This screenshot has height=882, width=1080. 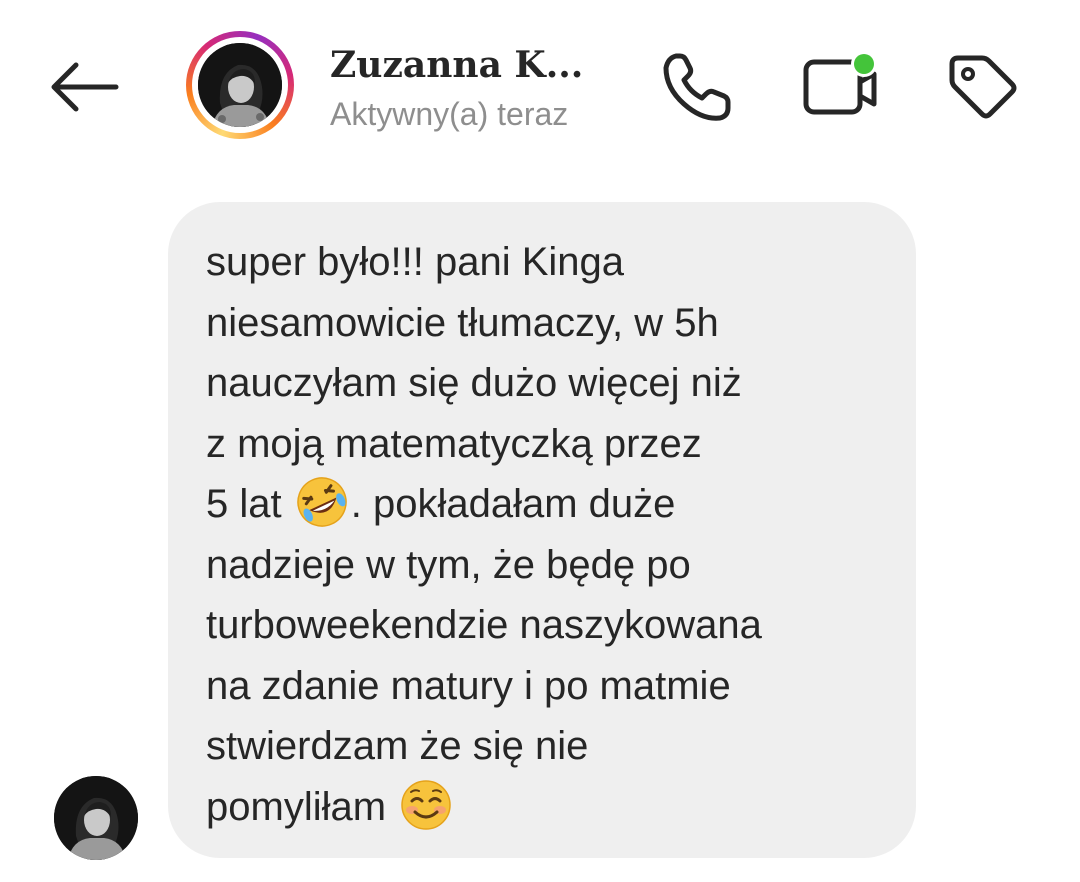 What do you see at coordinates (448, 564) in the screenshot?
I see `message-line: nadzieje w tym, że będę po` at bounding box center [448, 564].